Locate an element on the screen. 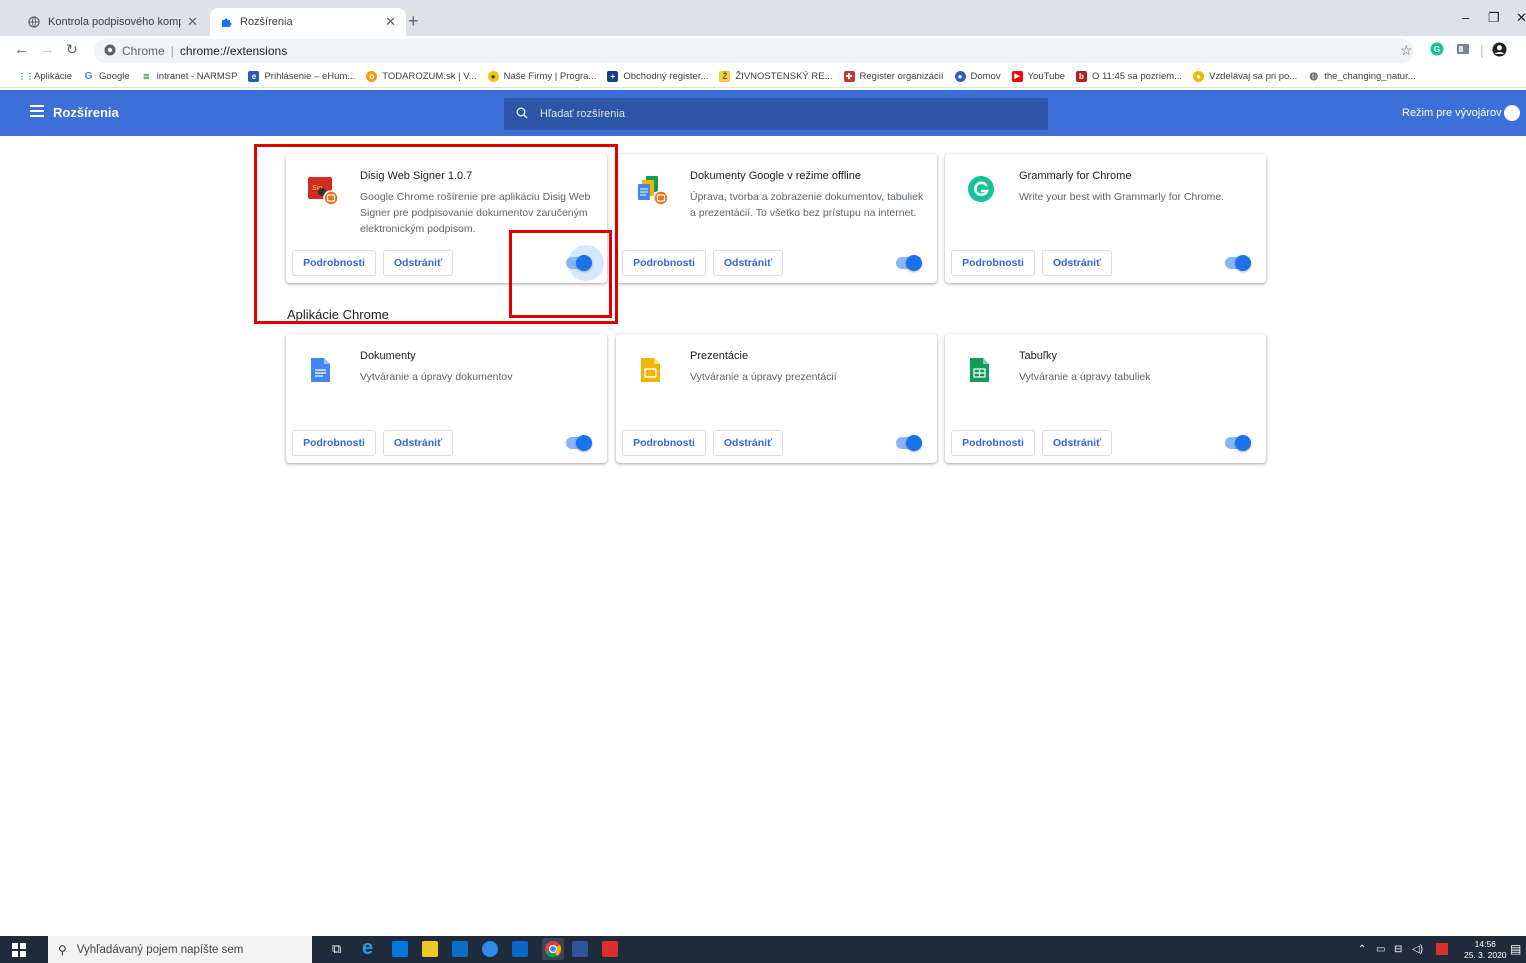 This screenshot has width=1526, height=963. edge-icon: e is located at coordinates (370, 948).